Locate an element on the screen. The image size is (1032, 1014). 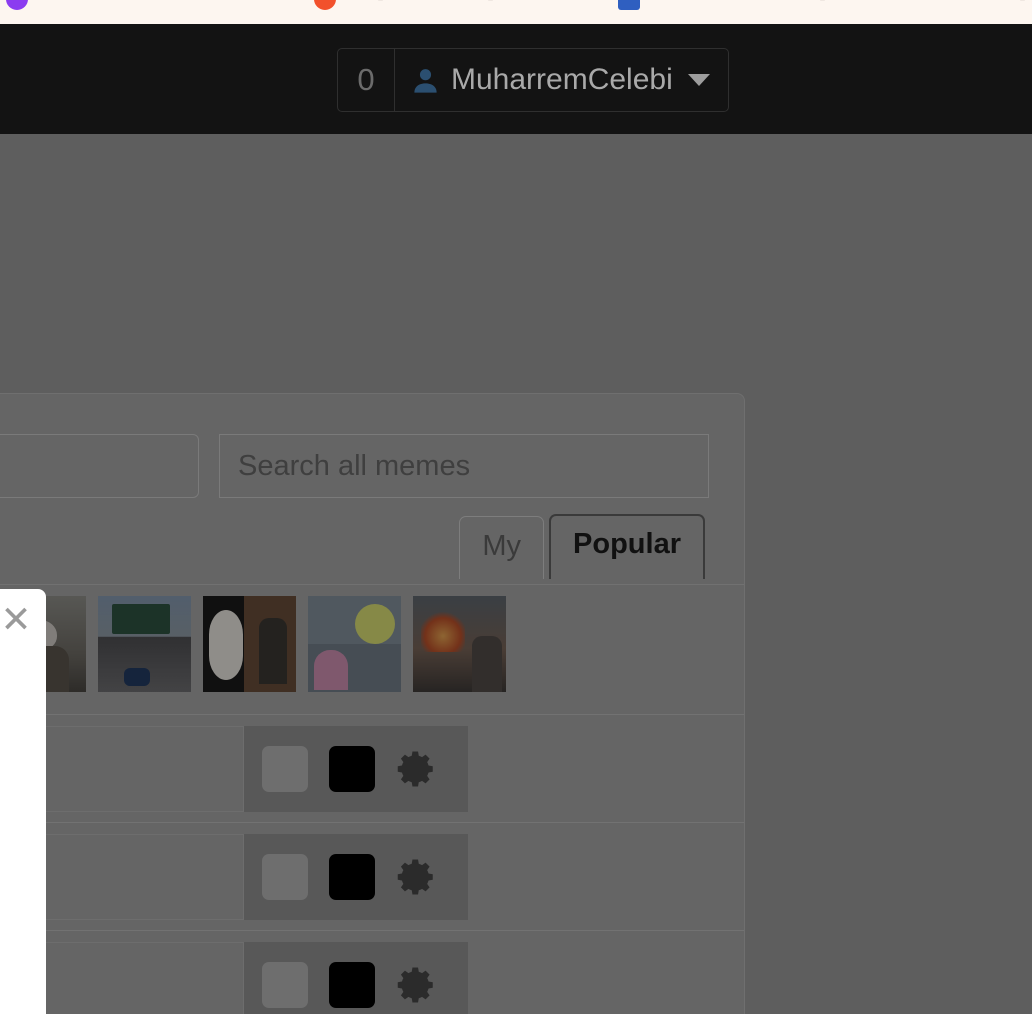
top-icon-strip is located at coordinates (516, 12).